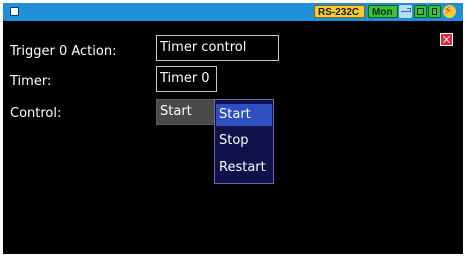 This screenshot has width=466, height=257. I want to click on dropdown-option-stop: Stop, so click(244, 141).